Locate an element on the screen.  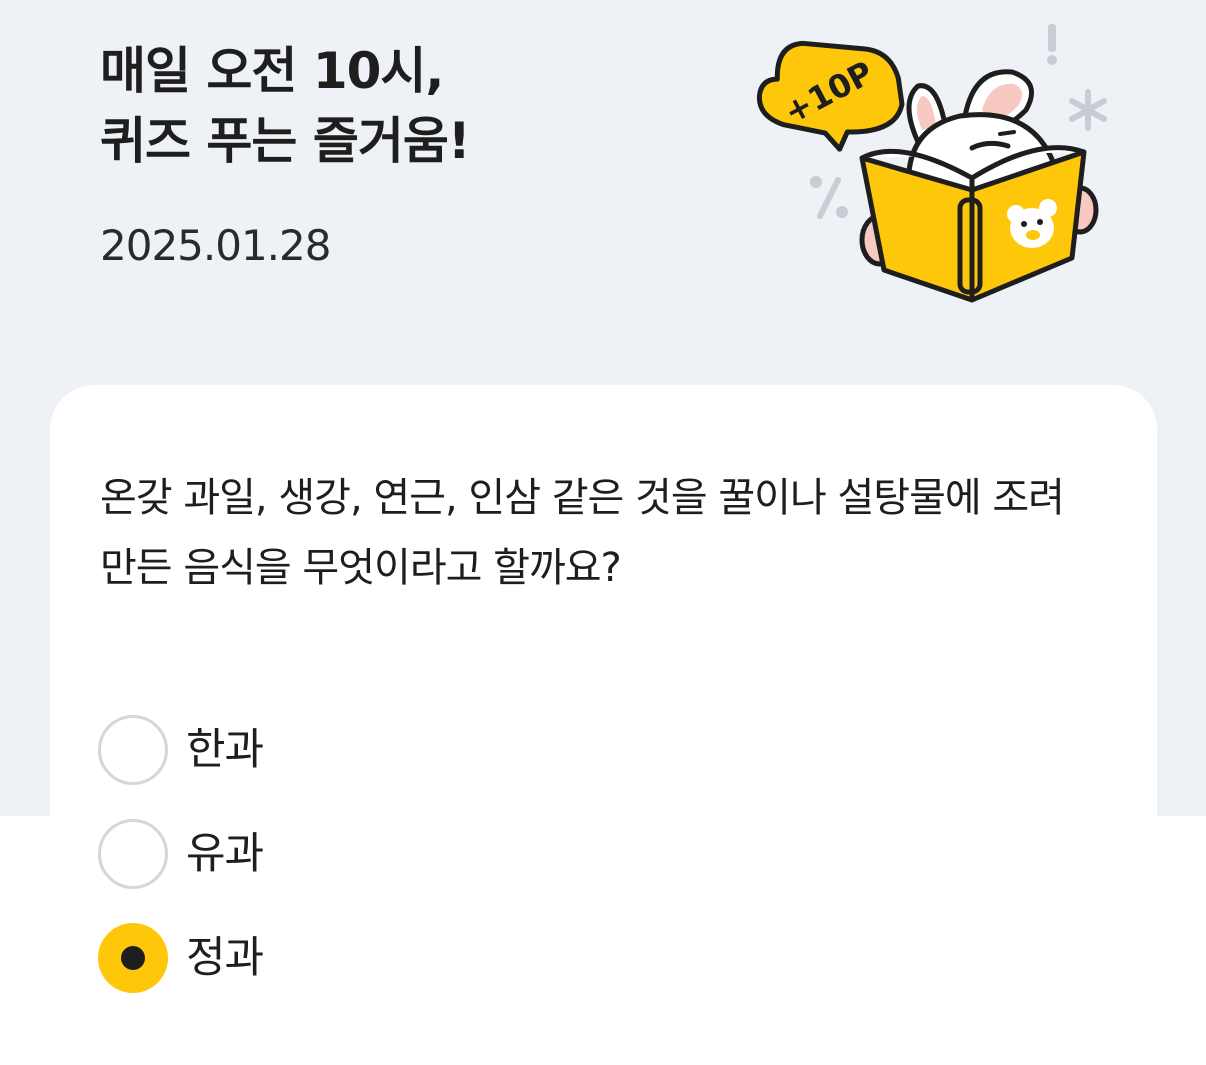
title-line-1: 매일 오전 10시, is located at coordinates (272, 71).